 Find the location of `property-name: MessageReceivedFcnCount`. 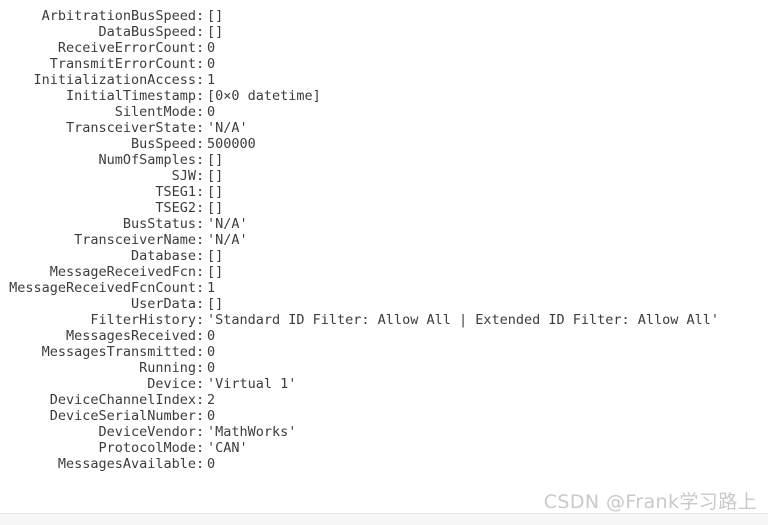

property-name: MessageReceivedFcnCount is located at coordinates (102, 288).